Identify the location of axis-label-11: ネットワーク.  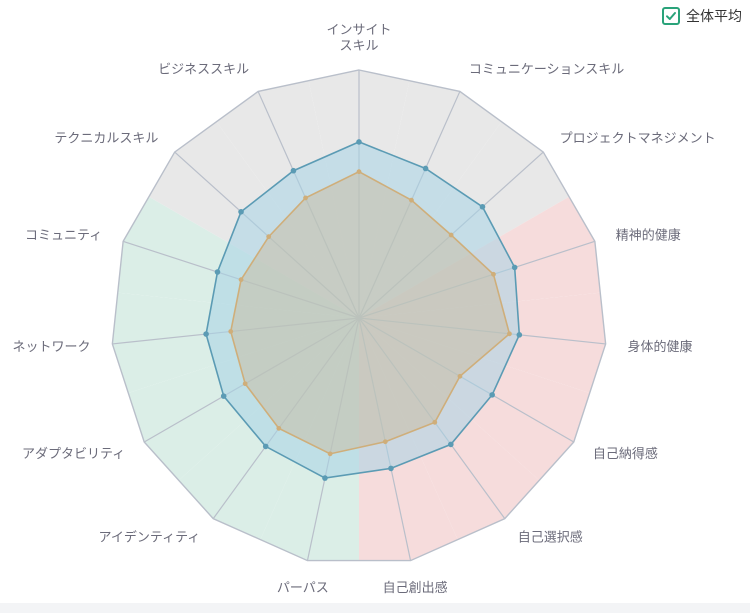
(51, 347).